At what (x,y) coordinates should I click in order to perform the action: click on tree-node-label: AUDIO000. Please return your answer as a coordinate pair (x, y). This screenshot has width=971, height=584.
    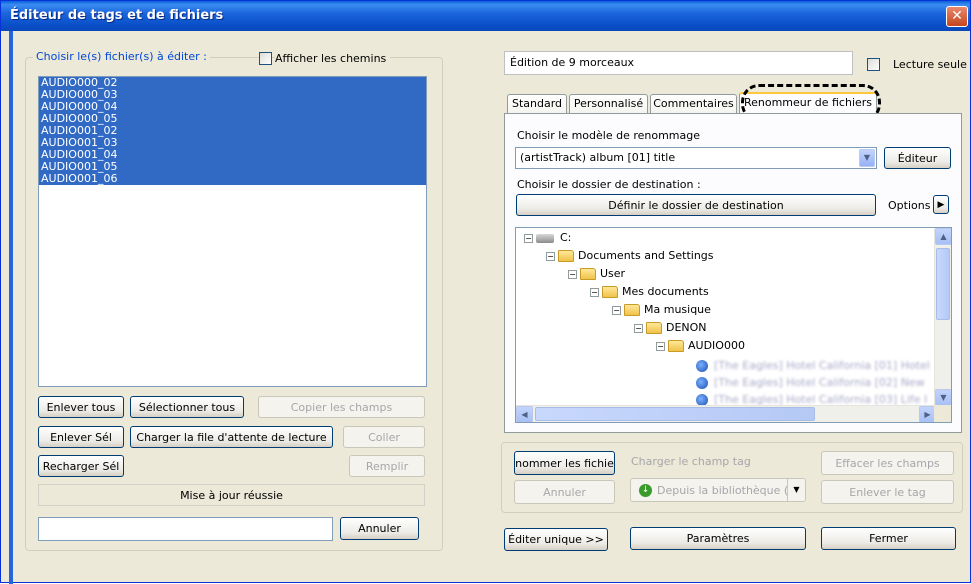
    Looking at the image, I should click on (716, 345).